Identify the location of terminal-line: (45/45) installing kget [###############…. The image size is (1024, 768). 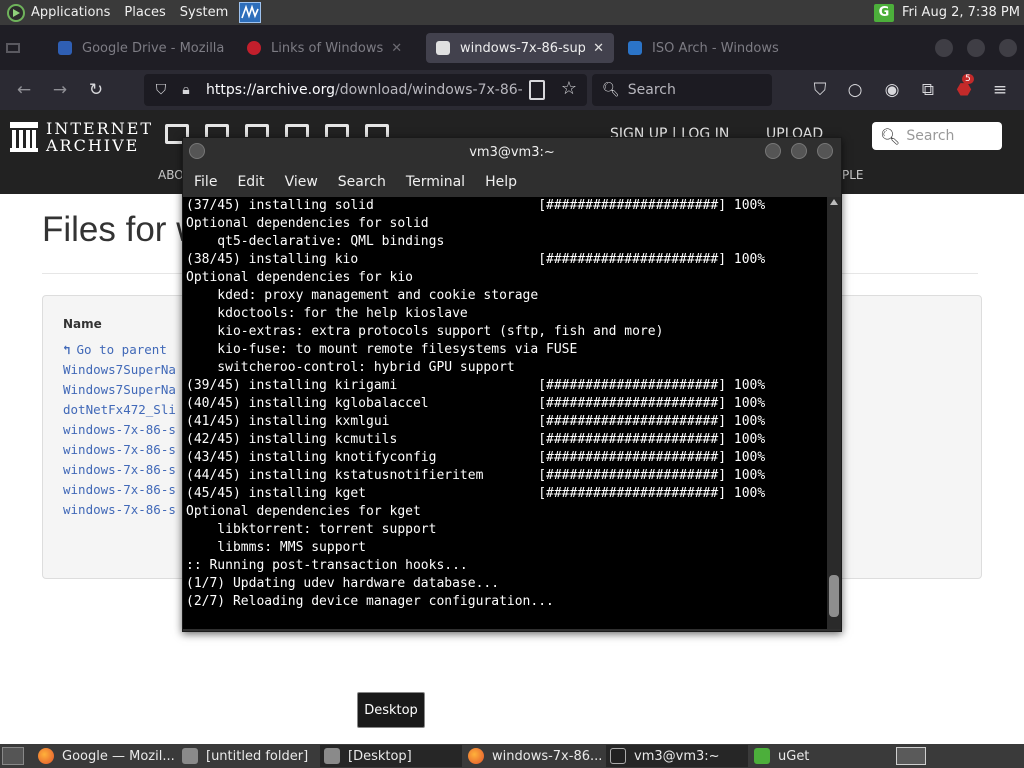
(476, 493).